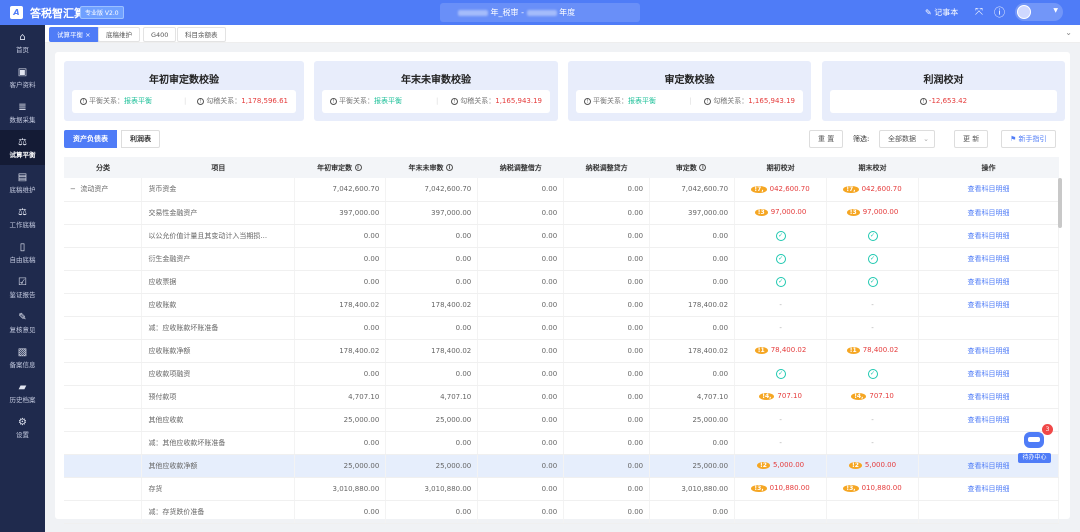 Image resolution: width=1080 pixels, height=532 pixels. Describe the element at coordinates (999, 12) in the screenshot. I see `help-icon: ⓘ` at that location.